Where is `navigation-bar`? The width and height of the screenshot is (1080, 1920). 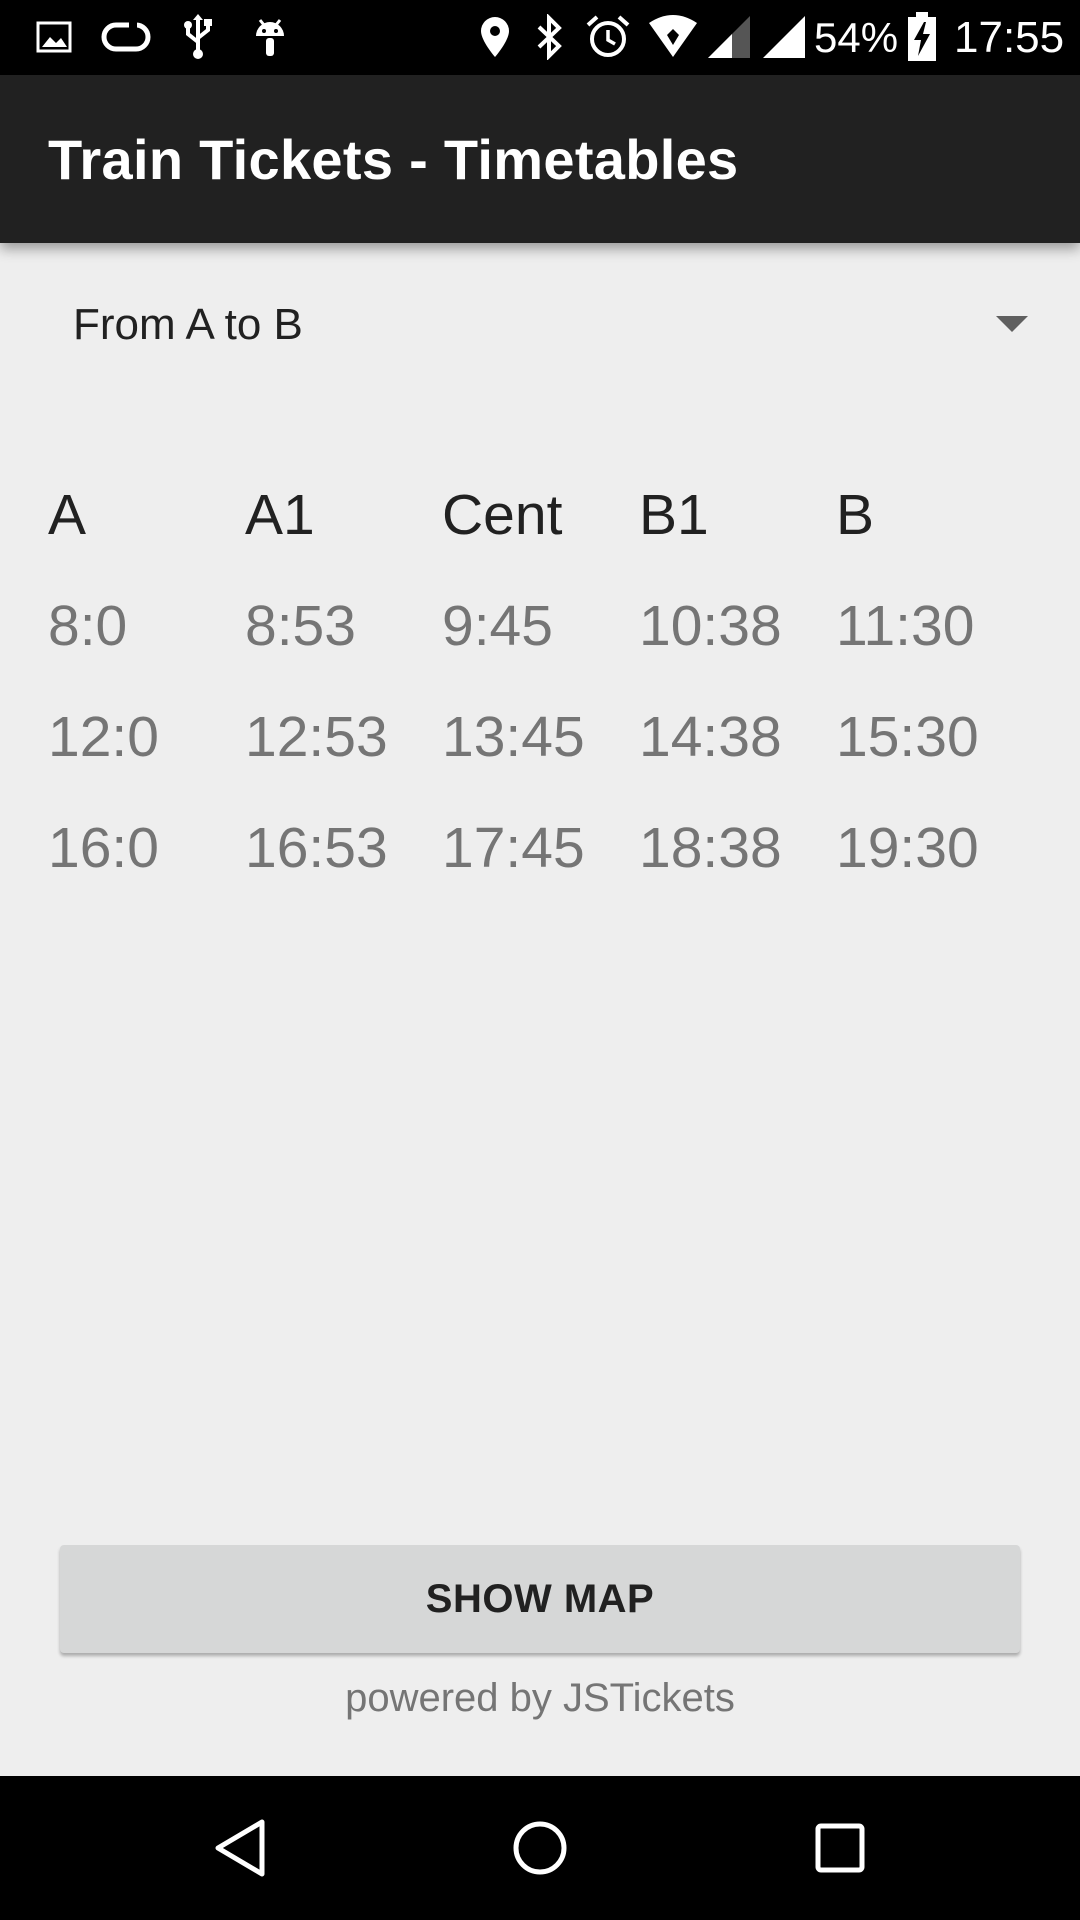 navigation-bar is located at coordinates (540, 1848).